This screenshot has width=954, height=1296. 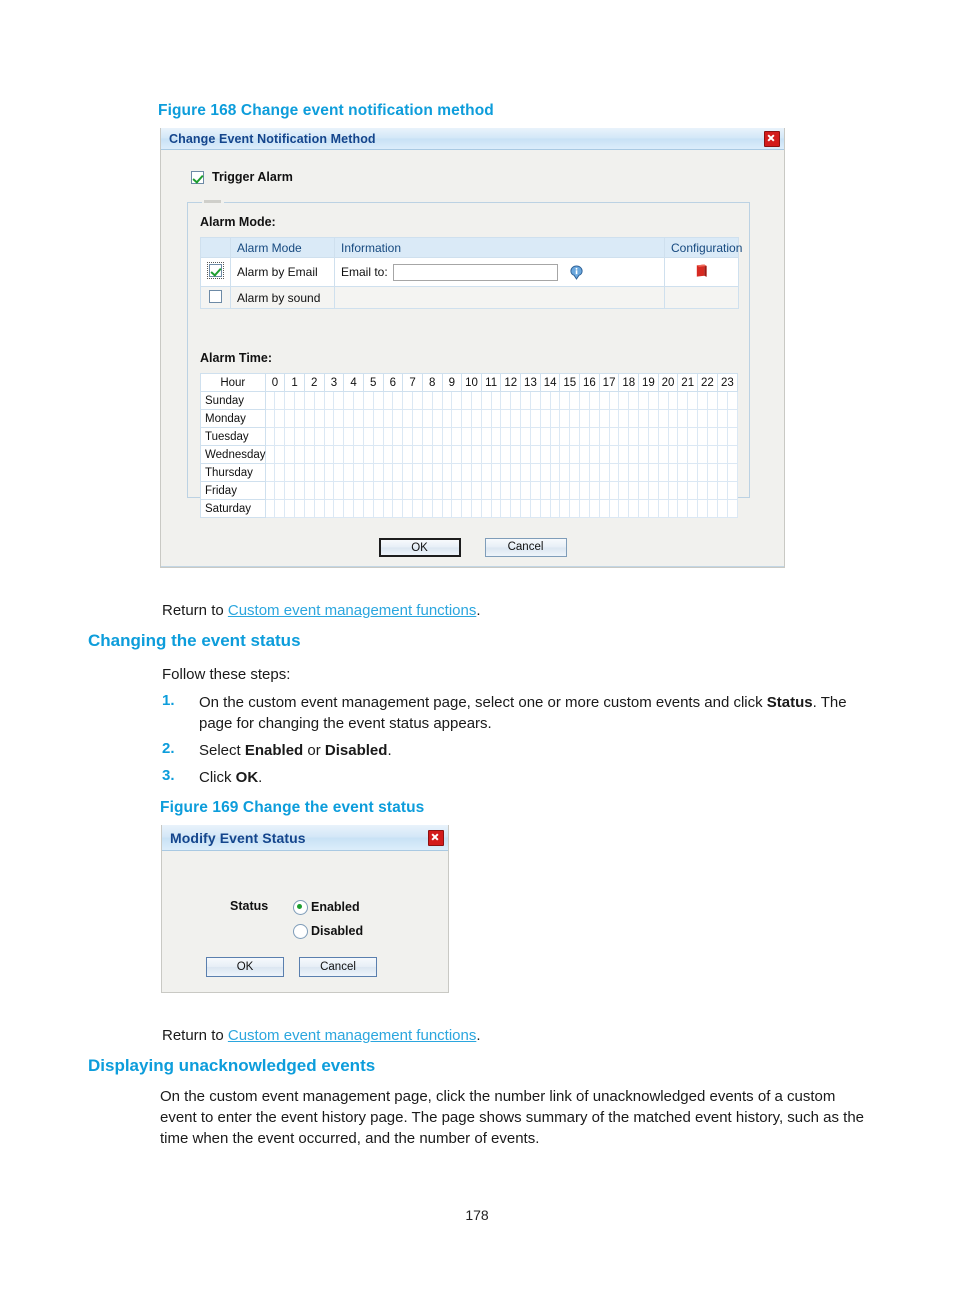 I want to click on radio-option-disabled: Disabled, so click(x=328, y=931).